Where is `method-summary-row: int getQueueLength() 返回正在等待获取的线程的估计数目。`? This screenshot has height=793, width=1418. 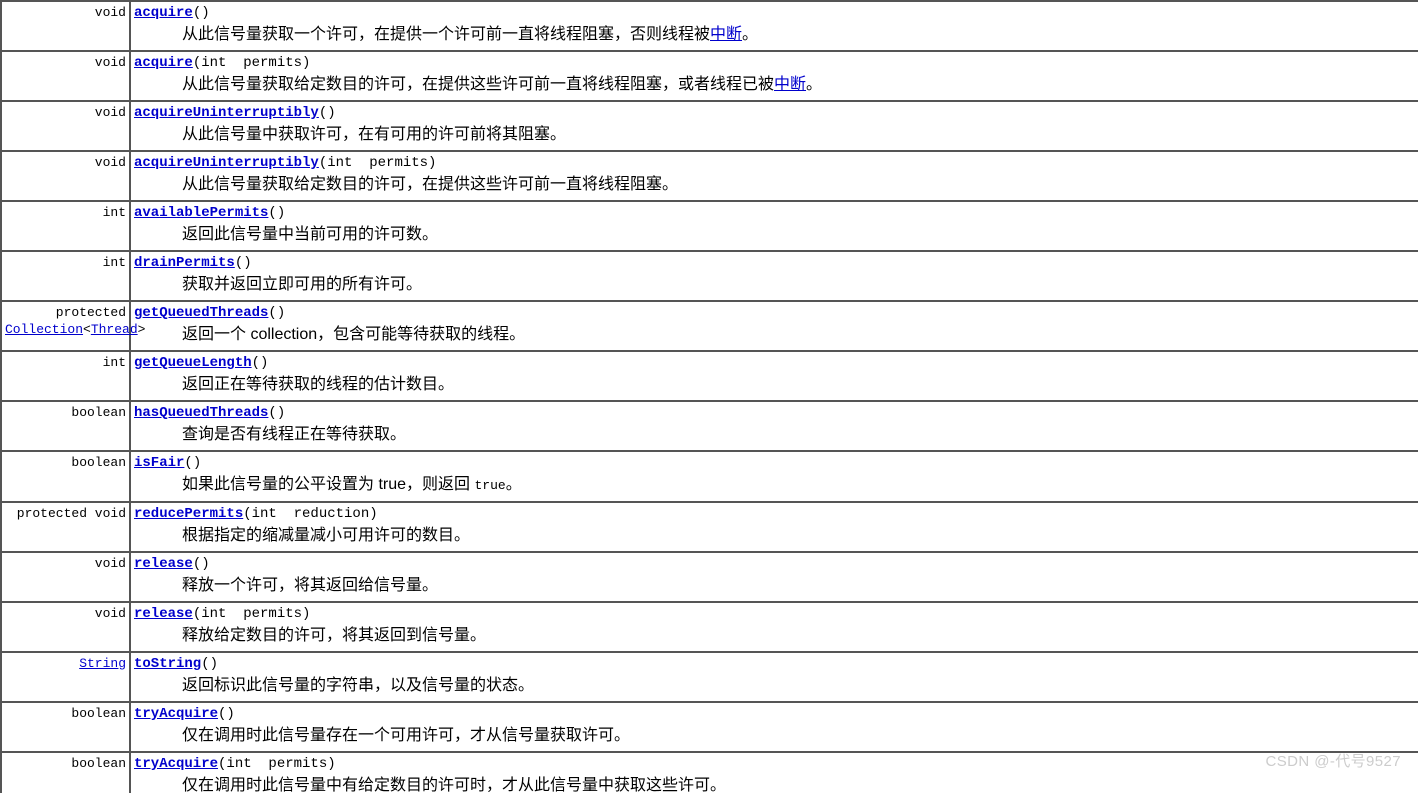
method-summary-row: int getQueueLength() 返回正在等待获取的线程的估计数目。 is located at coordinates (710, 377).